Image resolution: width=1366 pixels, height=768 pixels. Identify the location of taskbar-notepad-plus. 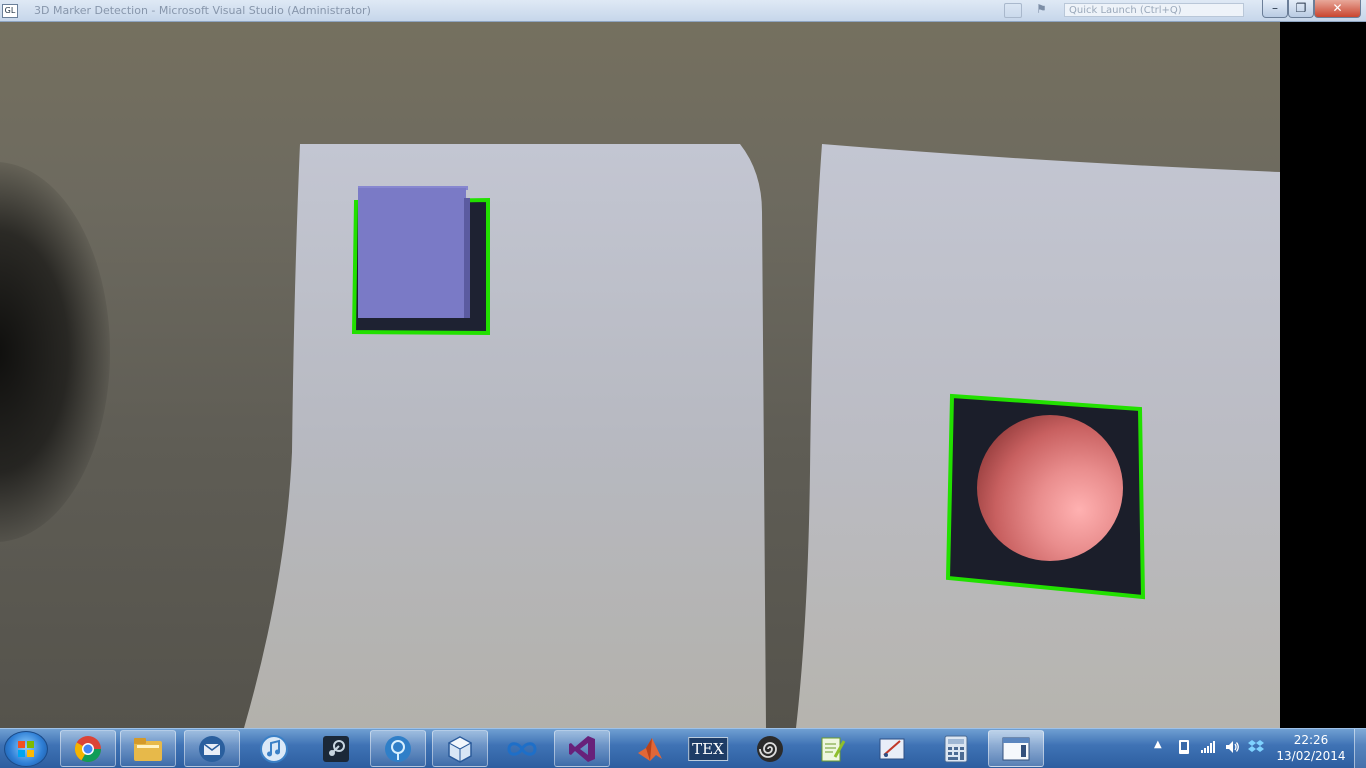
(832, 748).